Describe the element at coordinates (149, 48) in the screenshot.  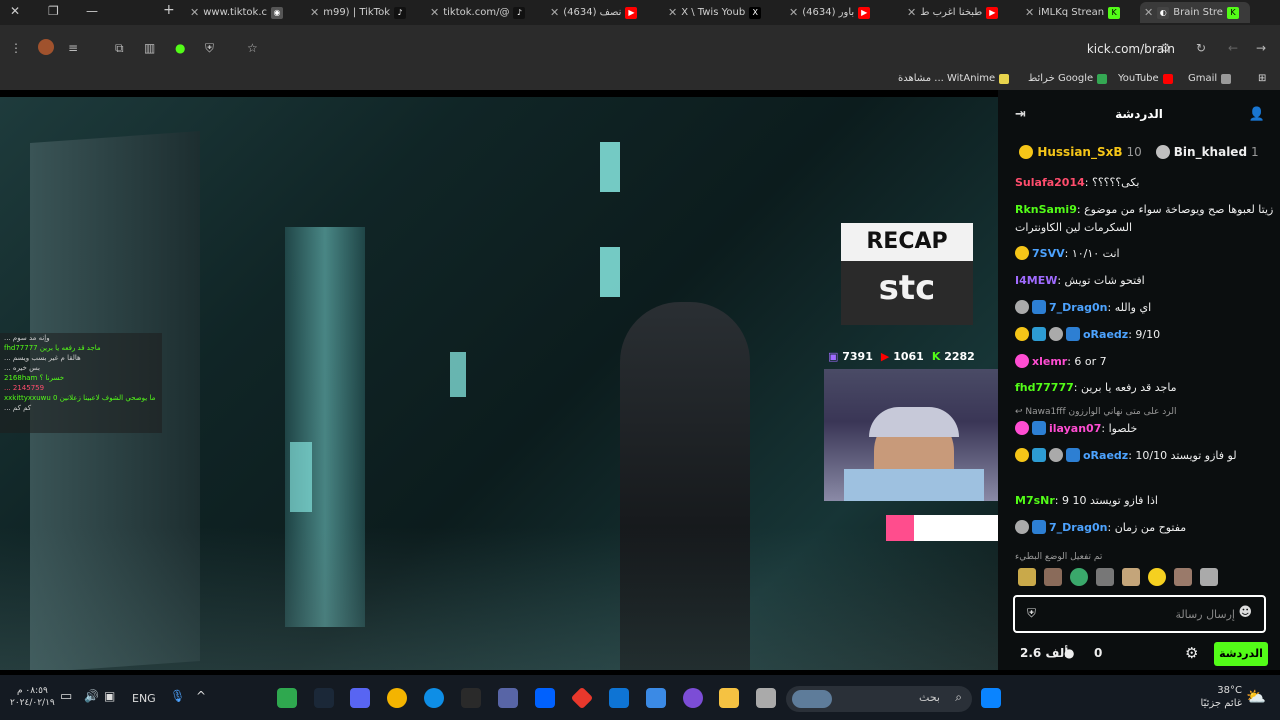
I see `extension-icon: ▥` at that location.